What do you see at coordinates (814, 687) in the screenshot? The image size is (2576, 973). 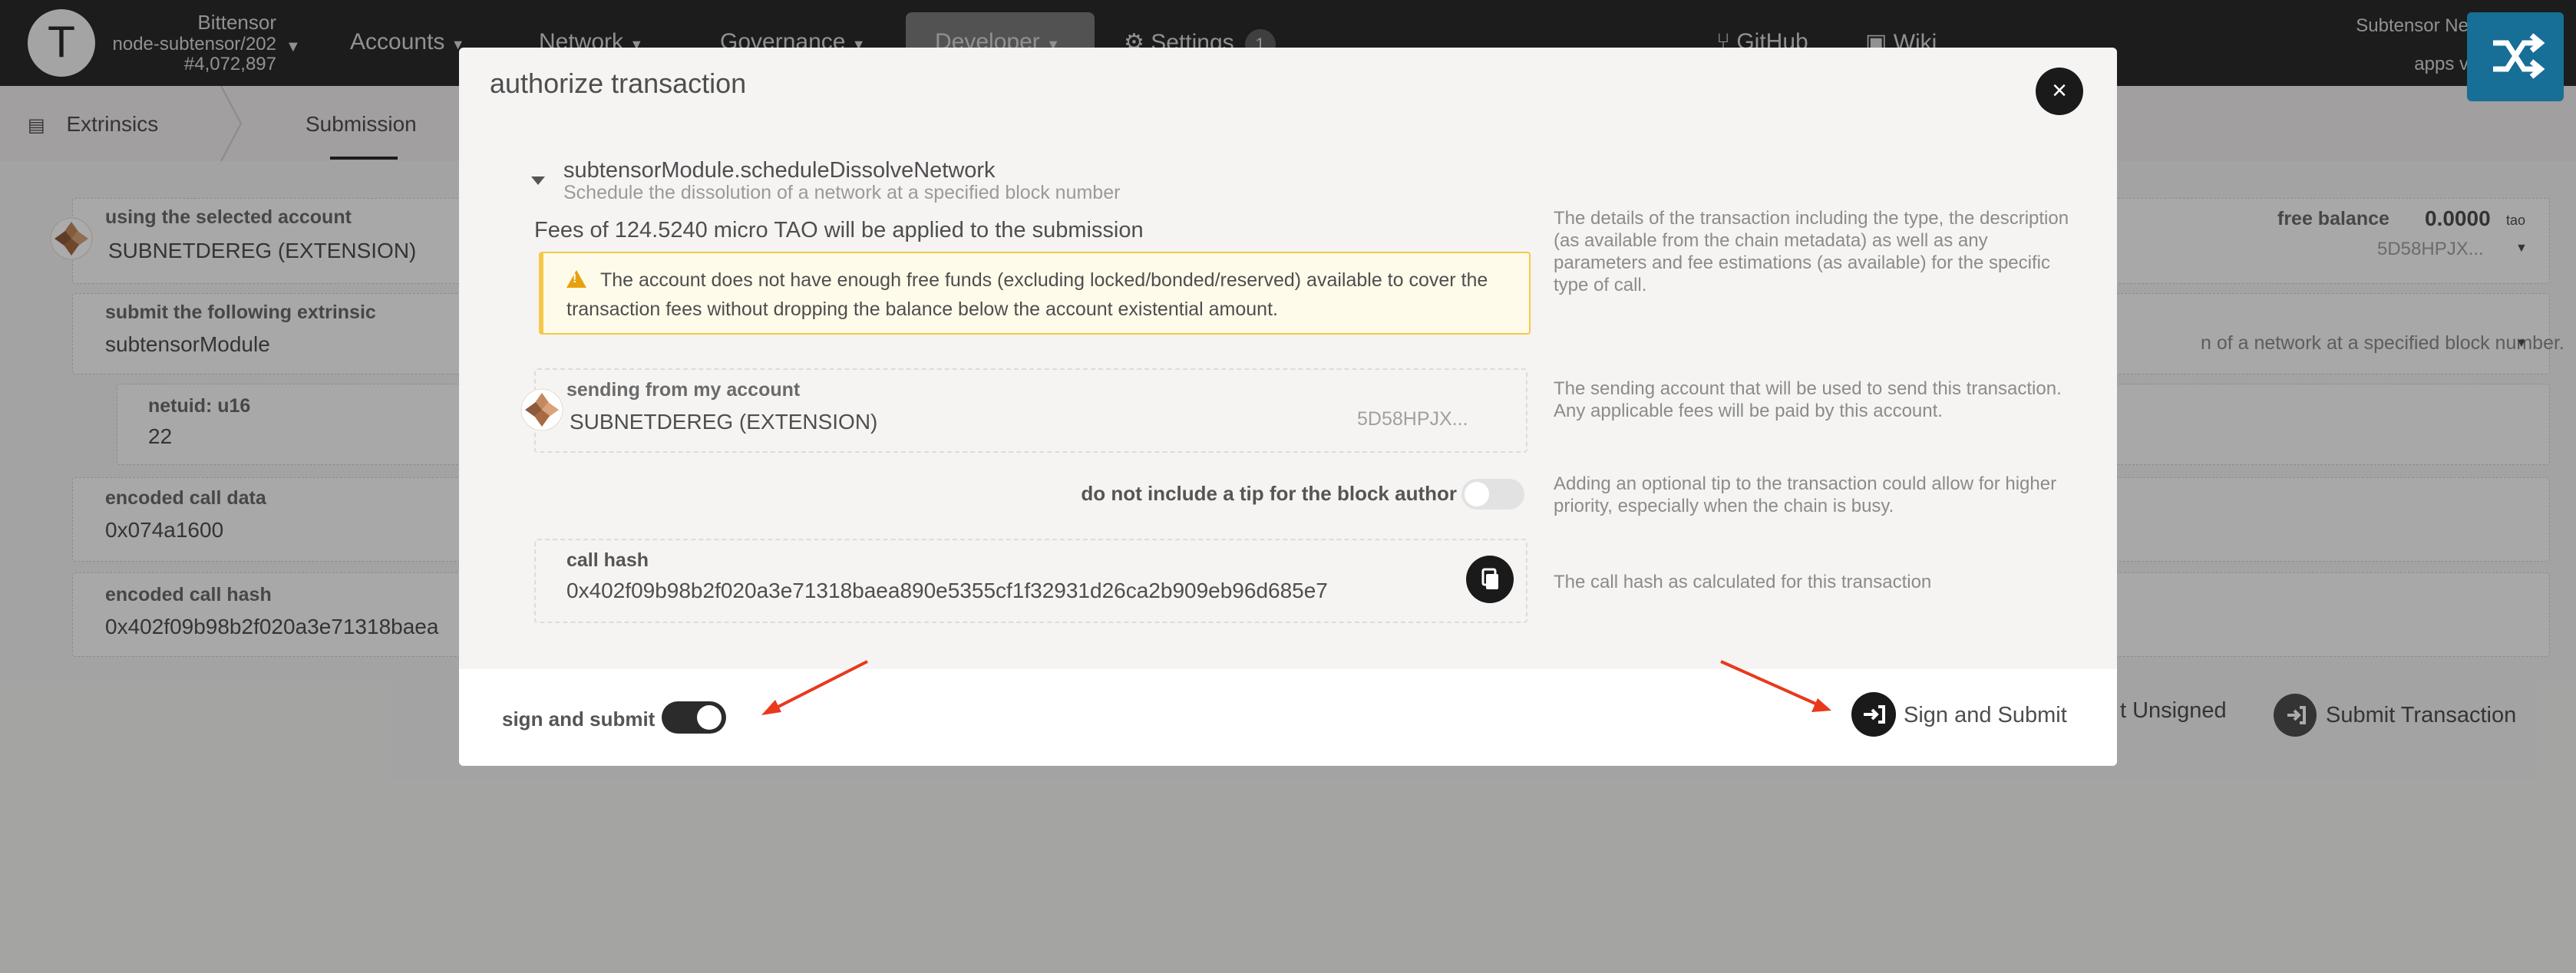 I see `annotation-arrow-left` at bounding box center [814, 687].